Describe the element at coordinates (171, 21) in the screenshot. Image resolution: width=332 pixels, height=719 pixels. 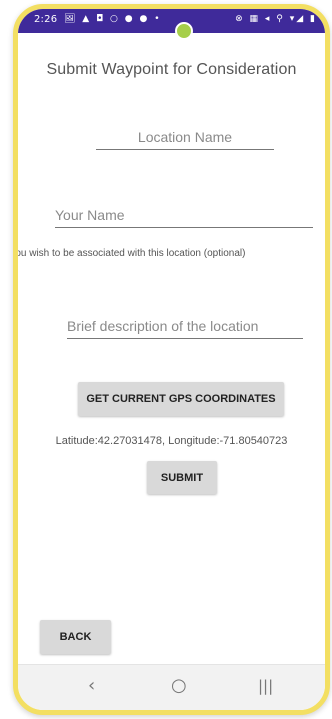
I see `status-bar: 2:26 🖼 ▲ ◘ ○ ● ● • ⊗ ▦ ◂ ⚲ ▾◢ ▮` at that location.